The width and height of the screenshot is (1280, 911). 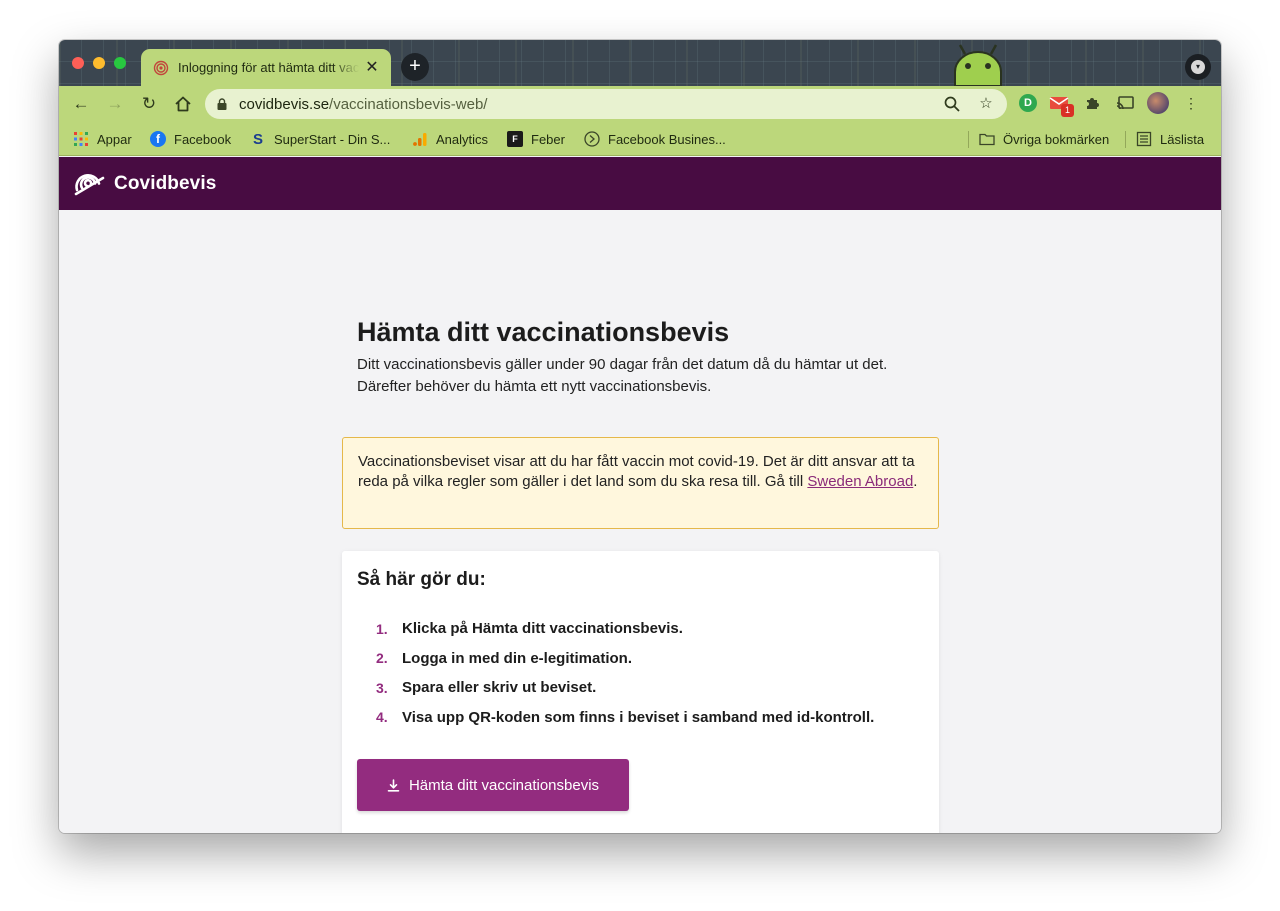 I want to click on extensions-puzzle-icon, so click(x=1092, y=103).